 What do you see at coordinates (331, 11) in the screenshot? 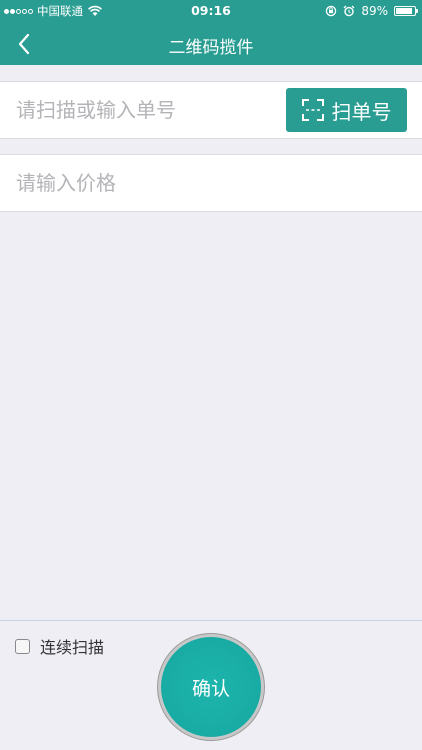
I see `rotation-lock-icon` at bounding box center [331, 11].